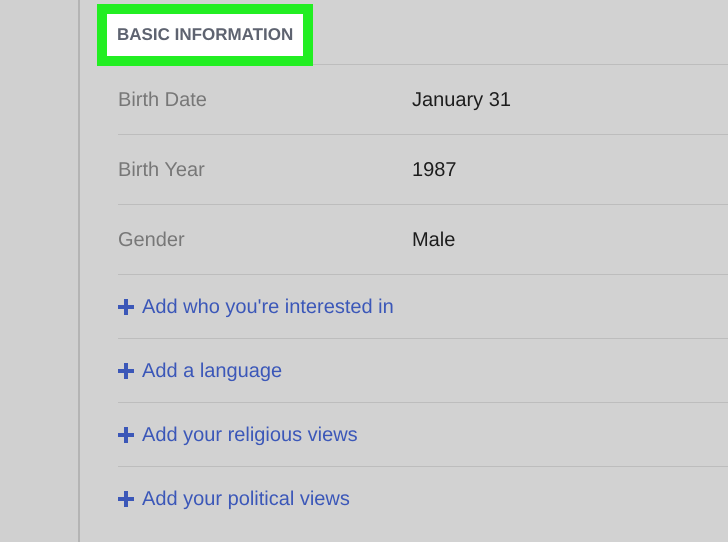  Describe the element at coordinates (461, 100) in the screenshot. I see `field-value: January 31` at that location.